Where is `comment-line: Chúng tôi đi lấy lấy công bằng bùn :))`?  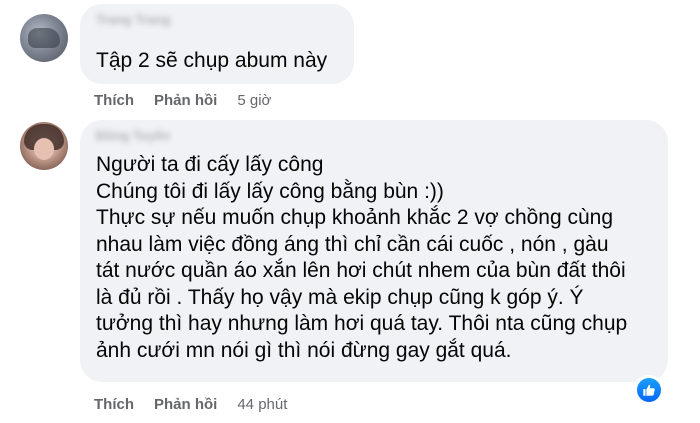
comment-line: Chúng tôi đi lấy lấy công bằng bùn :)) is located at coordinates (270, 191).